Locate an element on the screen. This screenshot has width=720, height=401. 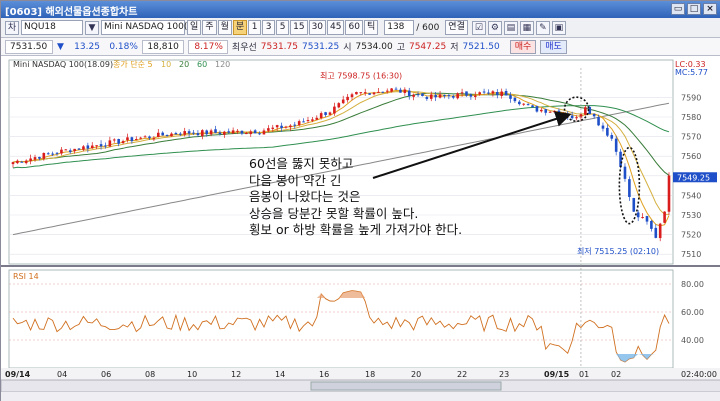
pen-icon: ✎ is located at coordinates (542, 27).